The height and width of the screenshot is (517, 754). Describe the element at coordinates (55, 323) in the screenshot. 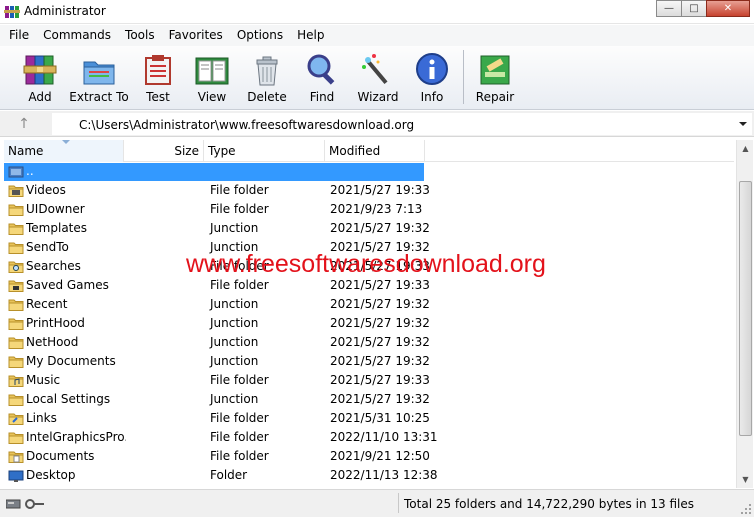

I see `file-name: PrintHood` at that location.